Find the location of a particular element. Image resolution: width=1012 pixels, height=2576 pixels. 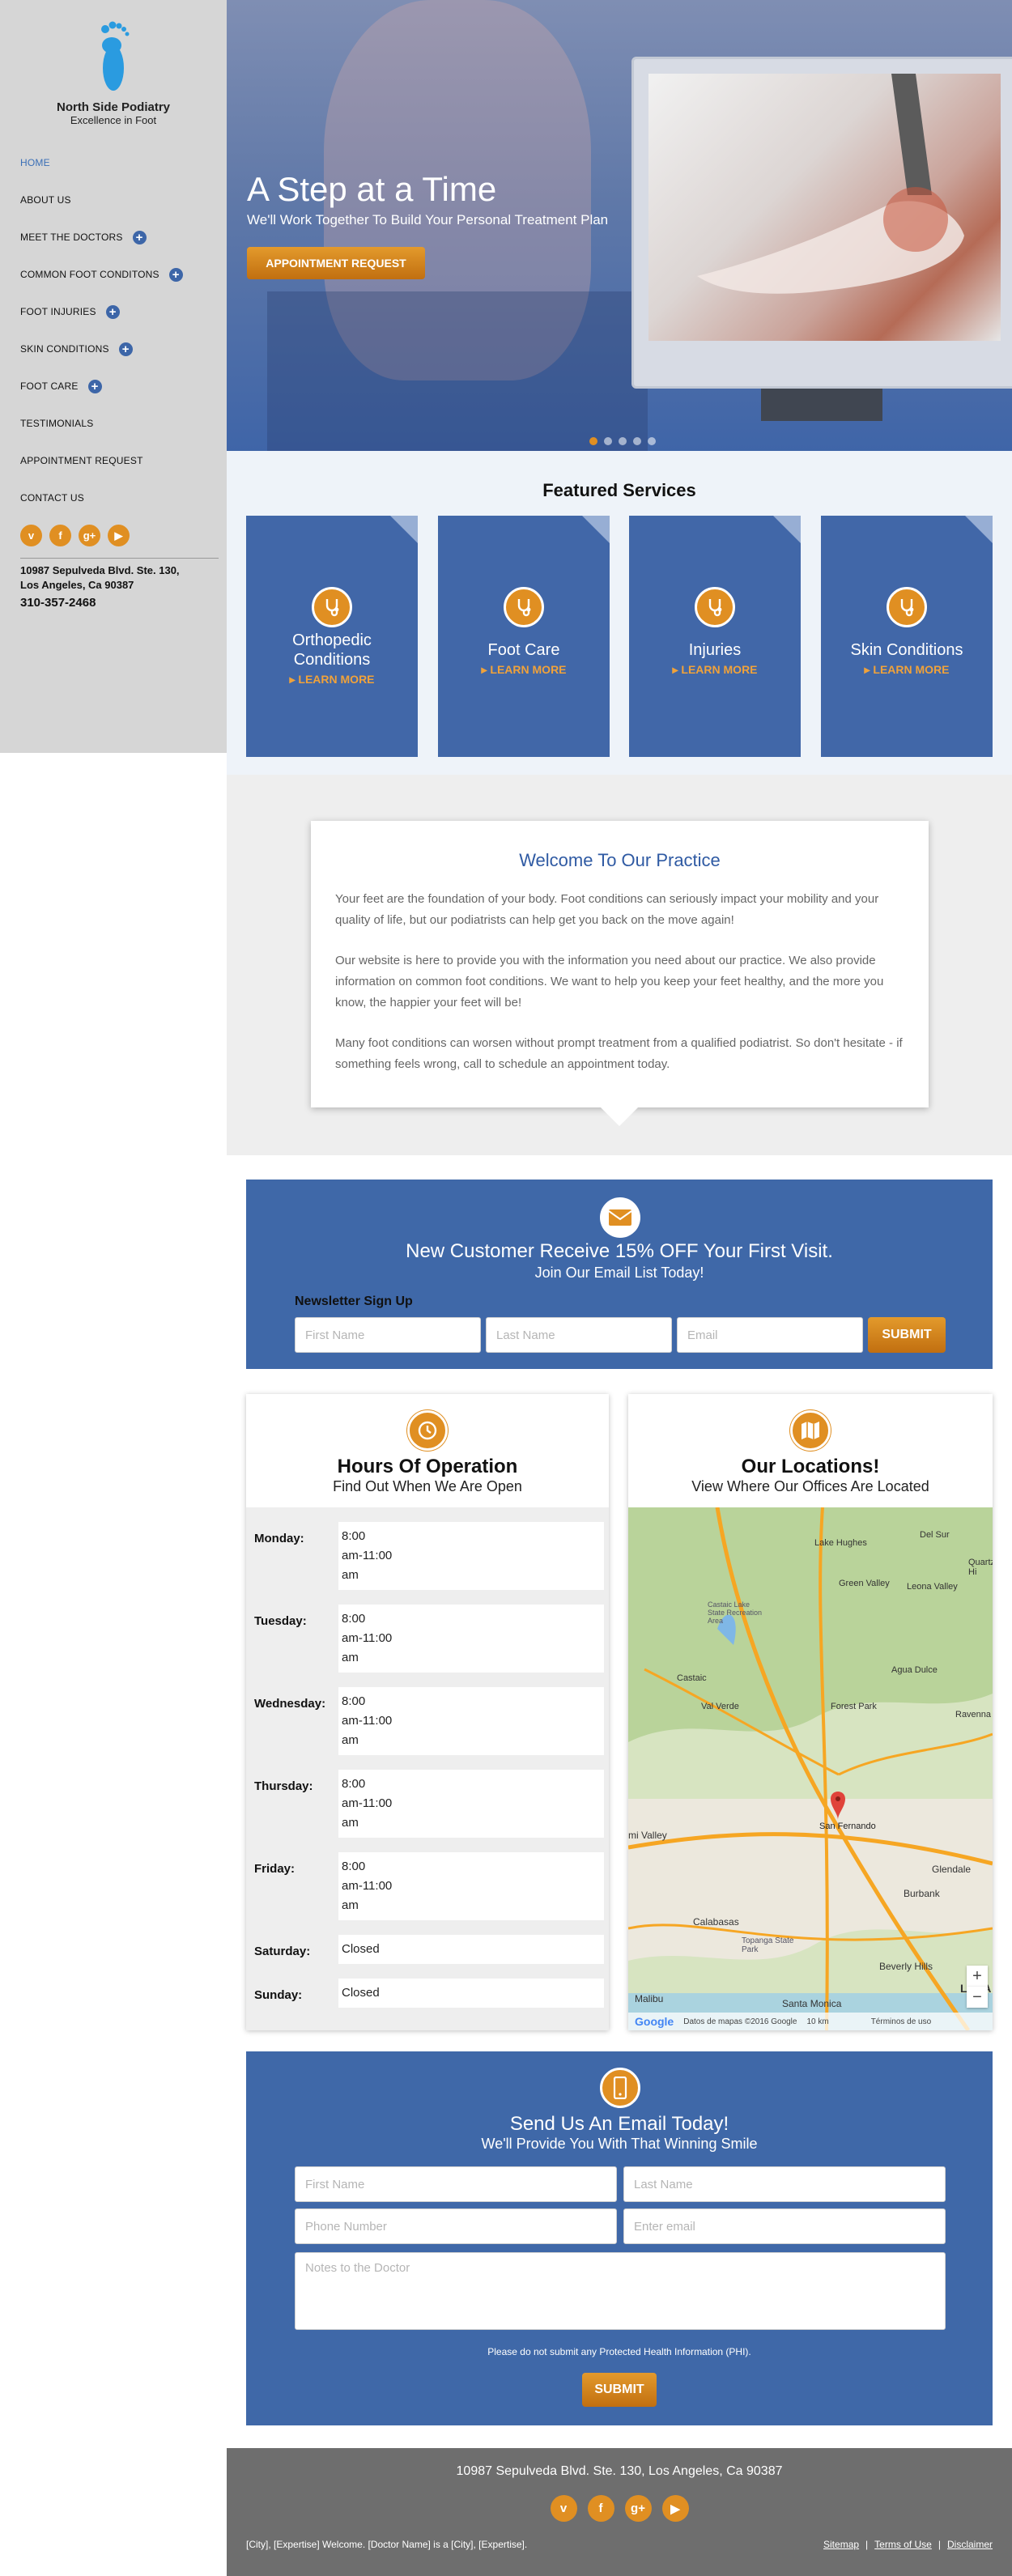

newsletter-submit-button: SUBMIT is located at coordinates (907, 1335).